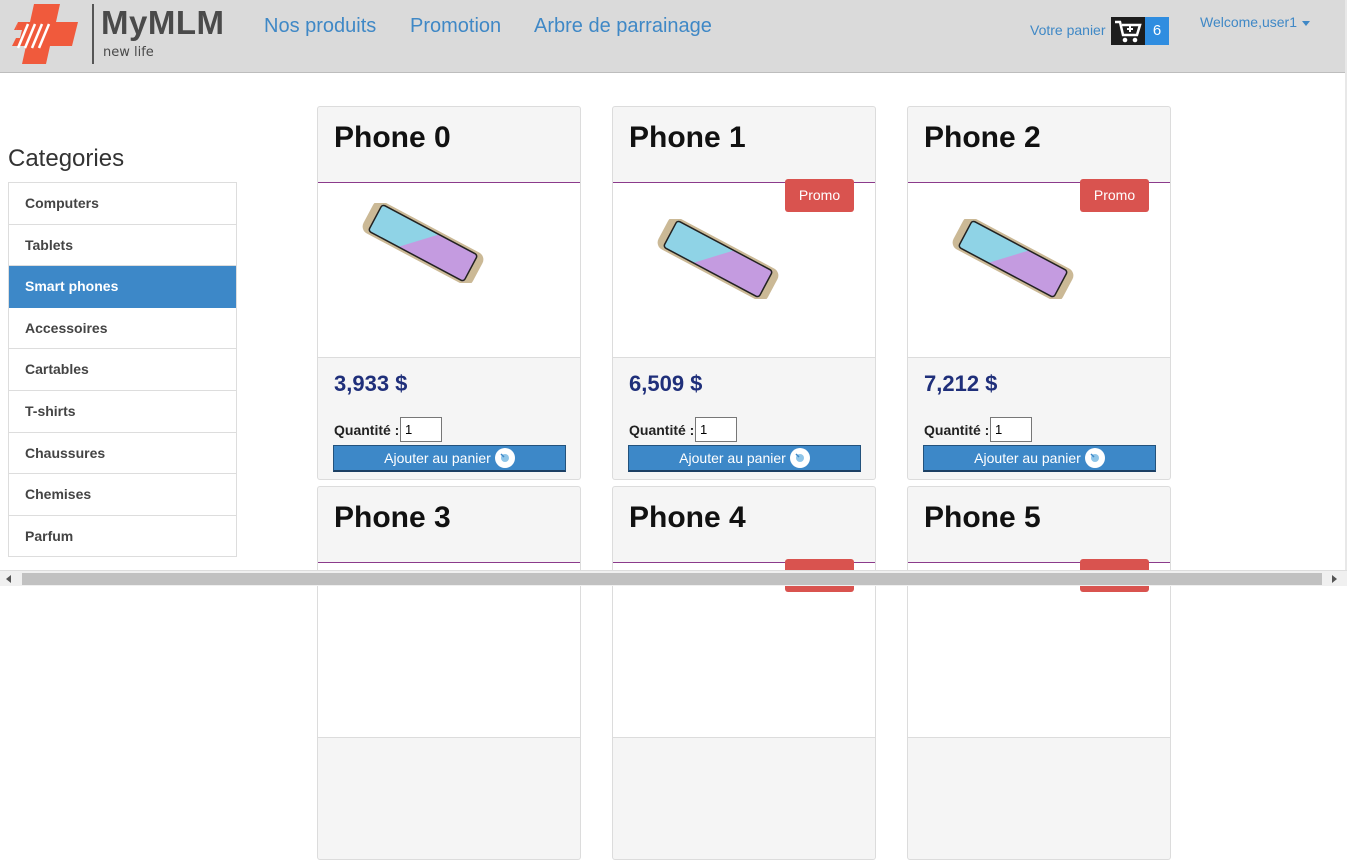 The image size is (1347, 860). Describe the element at coordinates (961, 383) in the screenshot. I see `product-price: 7,212 $` at that location.